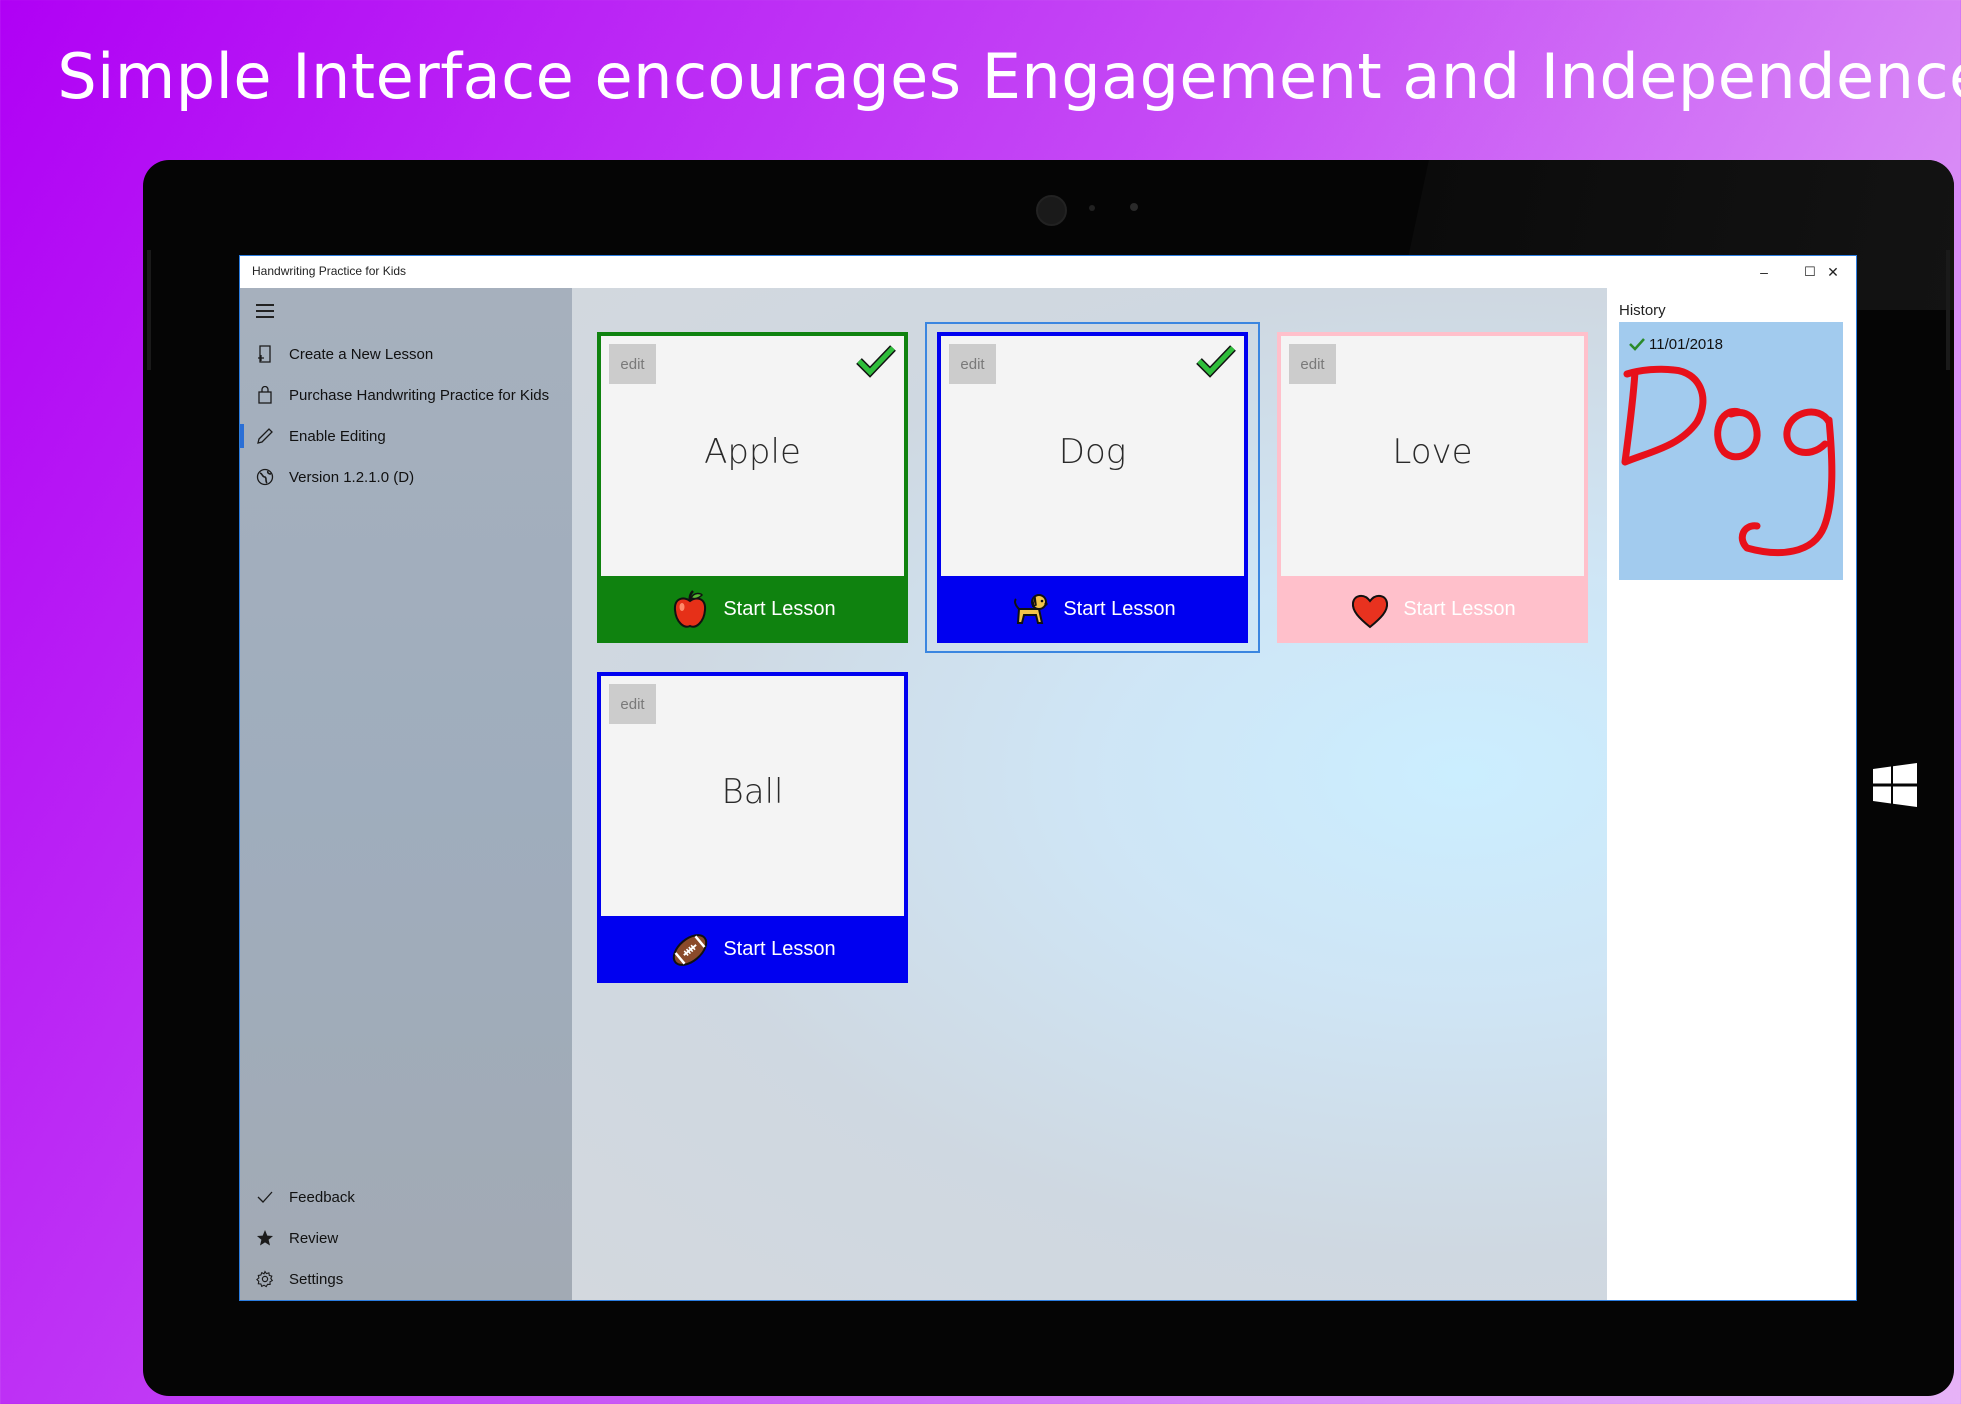 Image resolution: width=1961 pixels, height=1404 pixels. Describe the element at coordinates (361, 354) in the screenshot. I see `nav-item-label: Create a New Lesson` at that location.